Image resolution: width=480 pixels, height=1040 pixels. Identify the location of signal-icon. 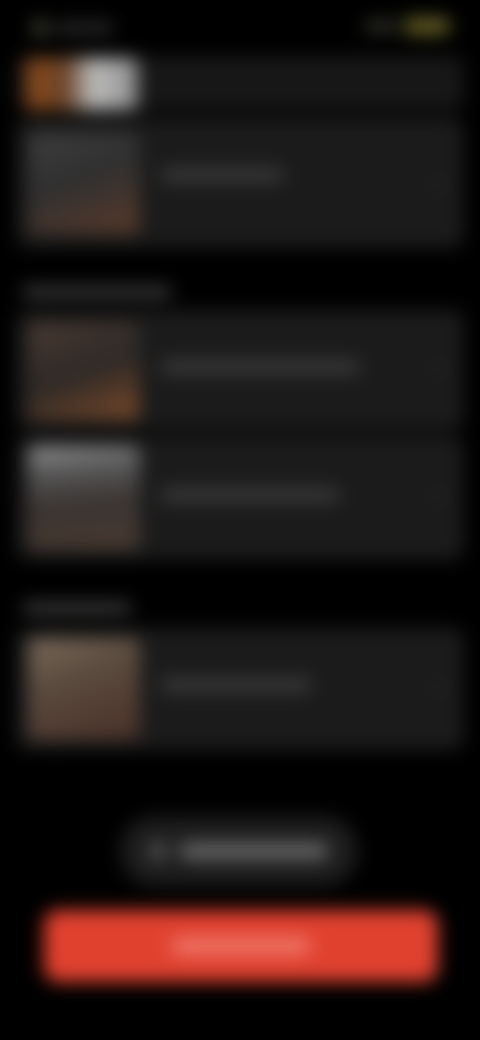
(381, 26).